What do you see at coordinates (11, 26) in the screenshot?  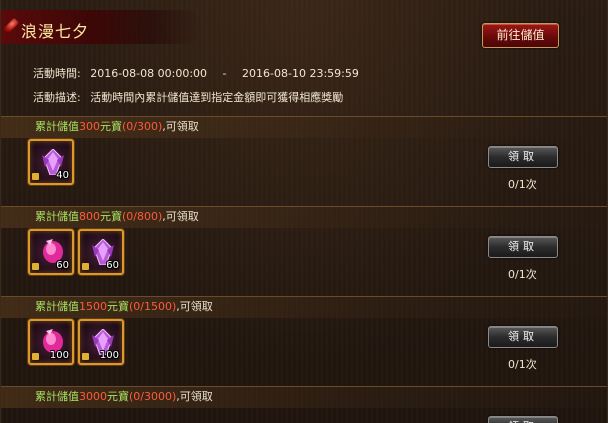 I see `ruby-gem-icon` at bounding box center [11, 26].